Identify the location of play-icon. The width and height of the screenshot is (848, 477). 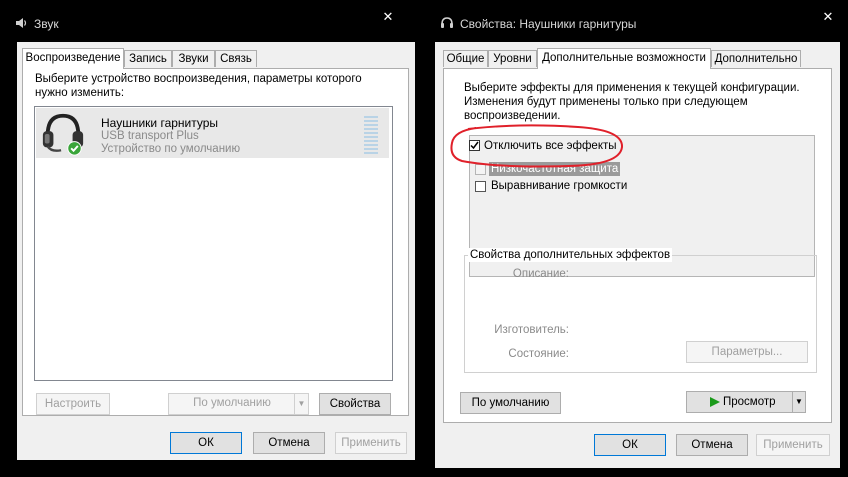
(715, 402).